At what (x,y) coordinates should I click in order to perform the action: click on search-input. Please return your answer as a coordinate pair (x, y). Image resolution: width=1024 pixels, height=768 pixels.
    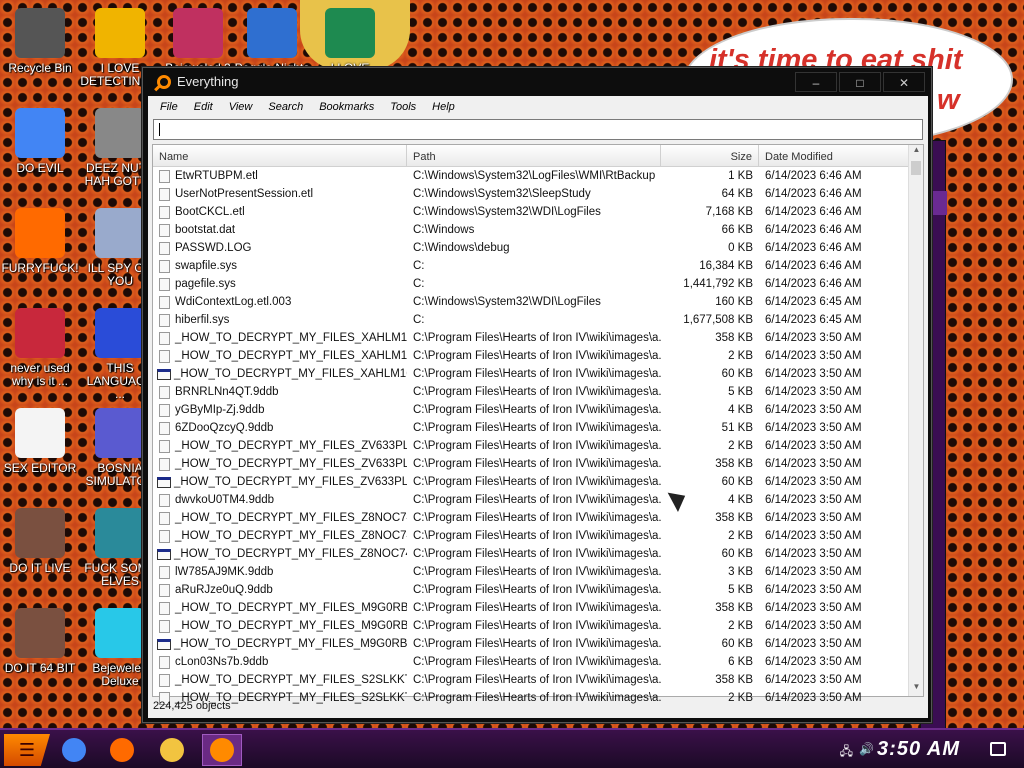
    Looking at the image, I should click on (538, 129).